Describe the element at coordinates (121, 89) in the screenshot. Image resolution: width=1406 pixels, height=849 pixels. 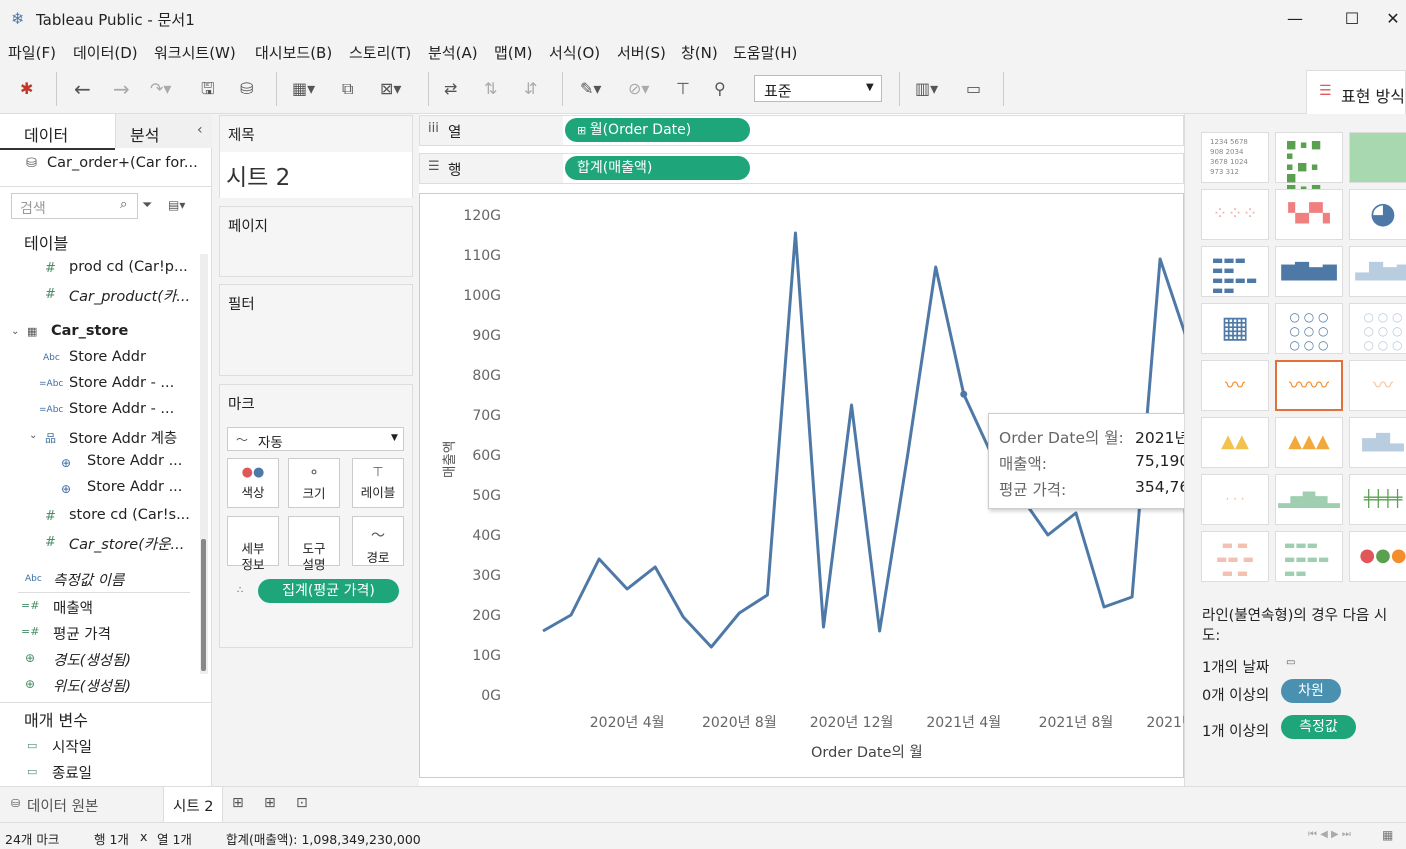
I see `forward-icon: →` at that location.